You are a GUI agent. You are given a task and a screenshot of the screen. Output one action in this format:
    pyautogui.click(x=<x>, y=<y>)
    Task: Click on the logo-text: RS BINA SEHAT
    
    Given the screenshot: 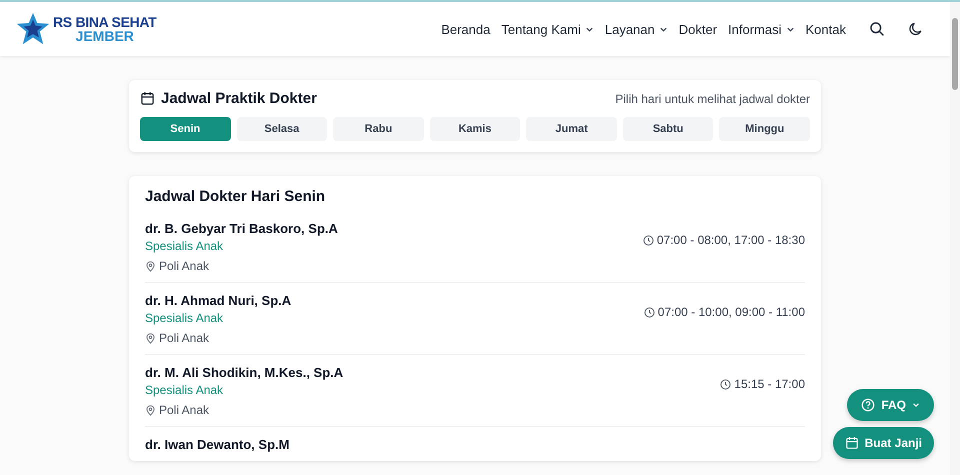 What is the action you would take?
    pyautogui.click(x=104, y=22)
    